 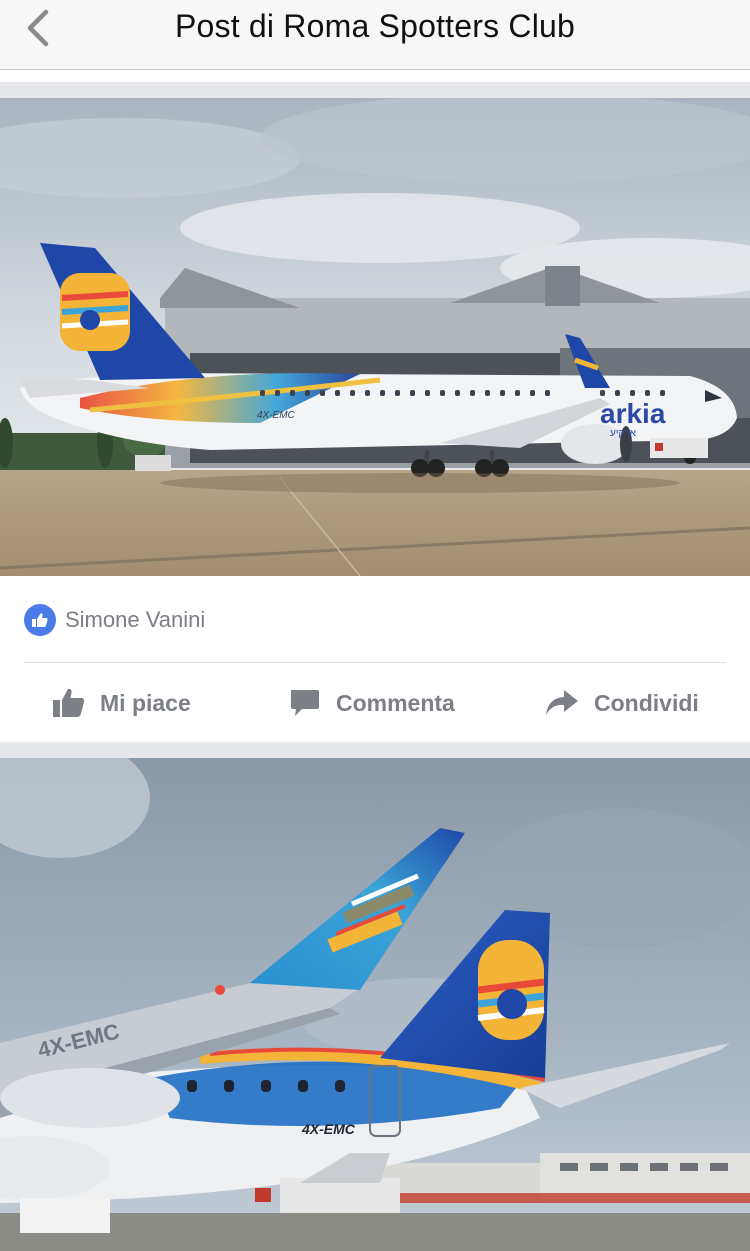 I want to click on airline-logo-text: arkia, so click(x=633, y=413).